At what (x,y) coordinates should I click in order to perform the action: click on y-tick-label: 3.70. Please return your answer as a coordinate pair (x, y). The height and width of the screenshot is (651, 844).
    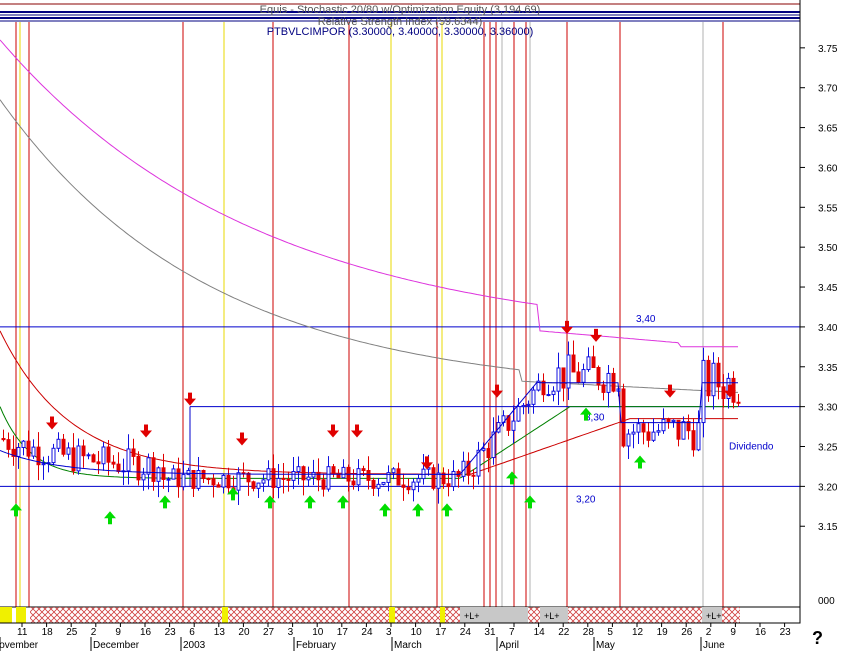
    Looking at the image, I should click on (828, 89).